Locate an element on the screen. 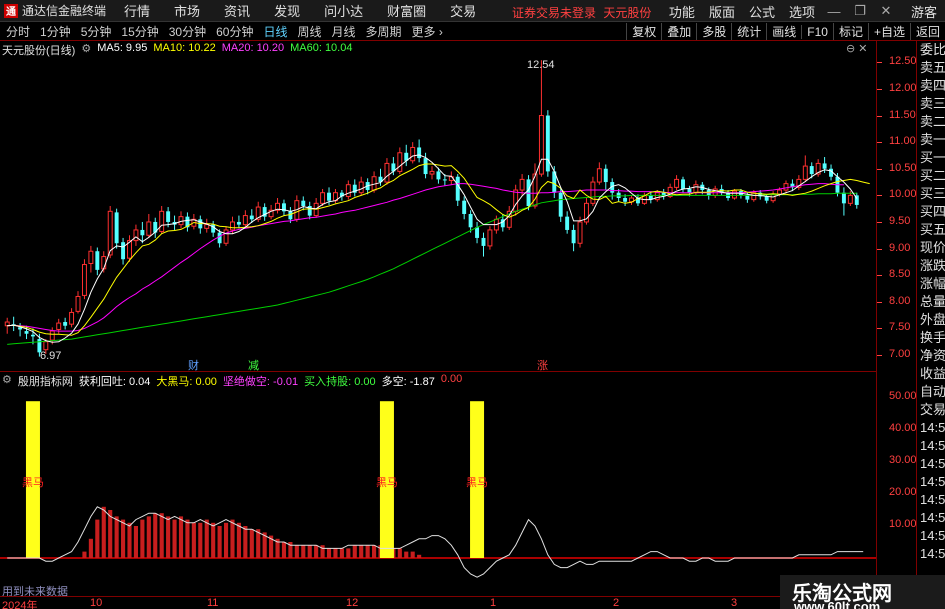 The width and height of the screenshot is (945, 609). close-icon: ✕ is located at coordinates (886, 11).